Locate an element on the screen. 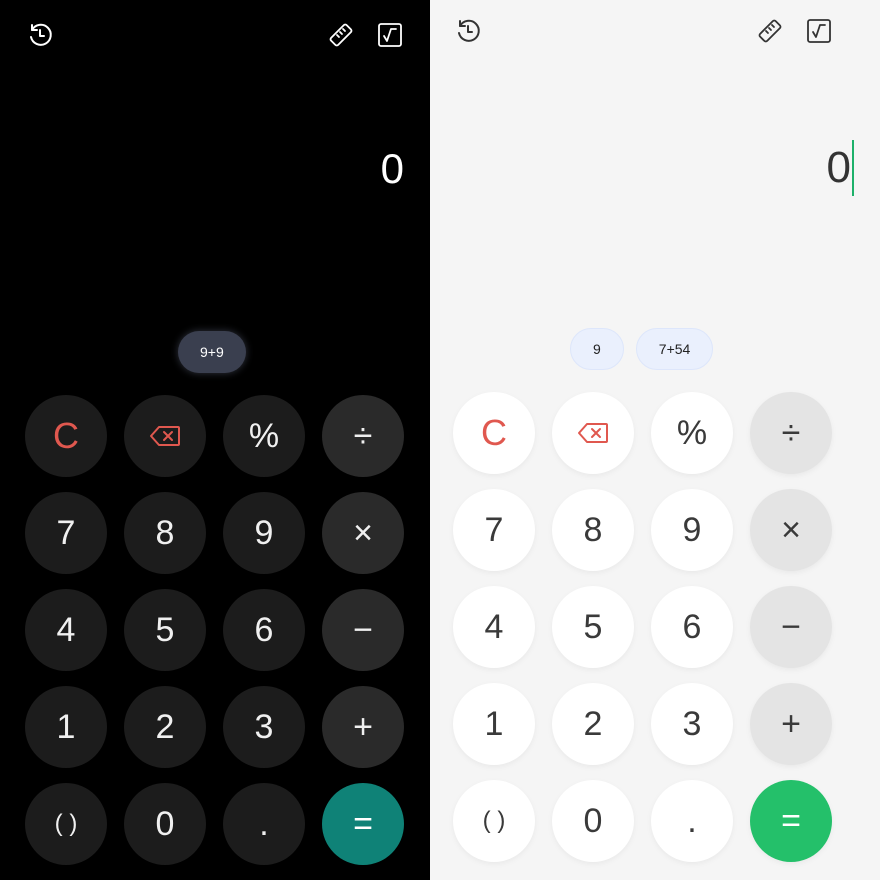  suggestion-chip: 7+54 is located at coordinates (674, 349).